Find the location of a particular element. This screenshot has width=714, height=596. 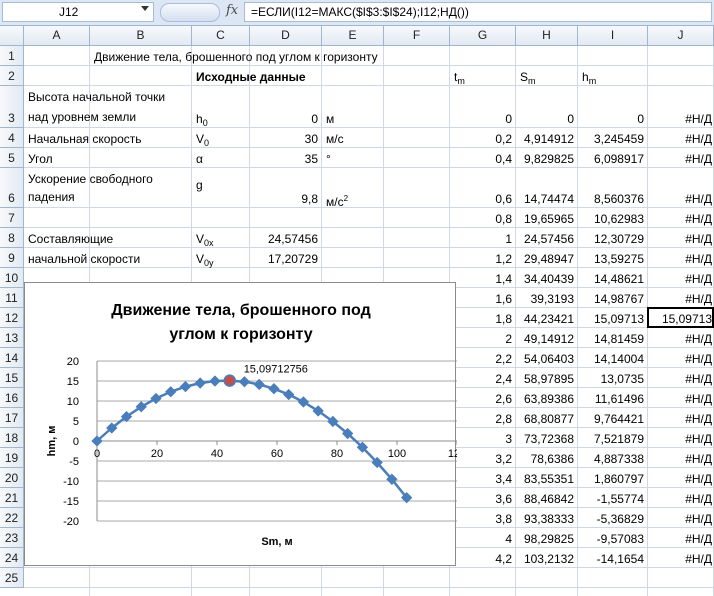

row-header-13: 13 is located at coordinates (12, 338).